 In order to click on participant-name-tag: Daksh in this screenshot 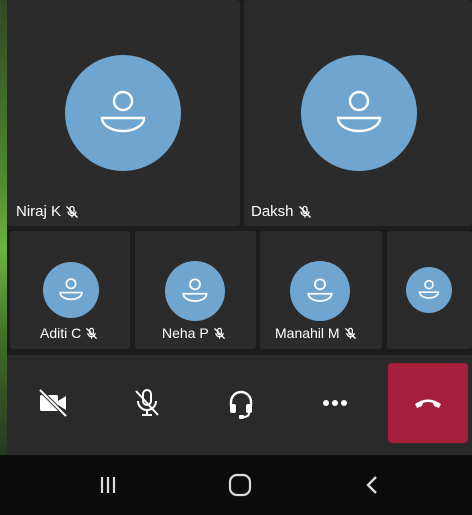, I will do `click(281, 211)`.